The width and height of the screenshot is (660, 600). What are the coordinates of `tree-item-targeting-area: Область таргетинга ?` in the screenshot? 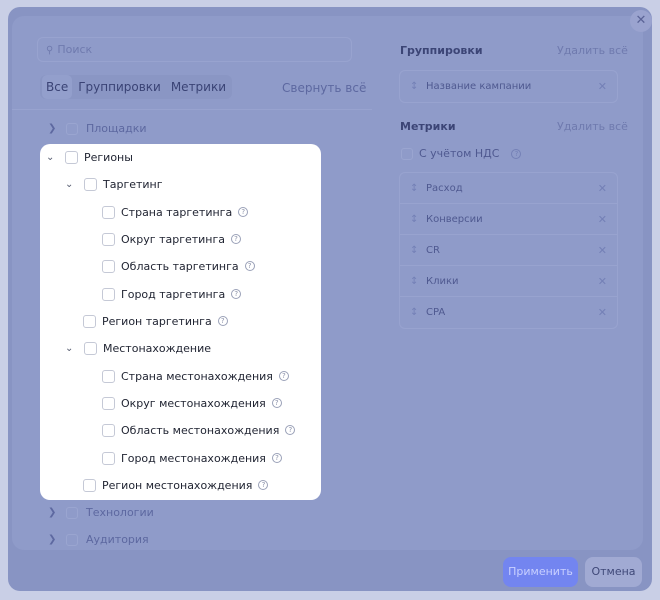 It's located at (178, 266).